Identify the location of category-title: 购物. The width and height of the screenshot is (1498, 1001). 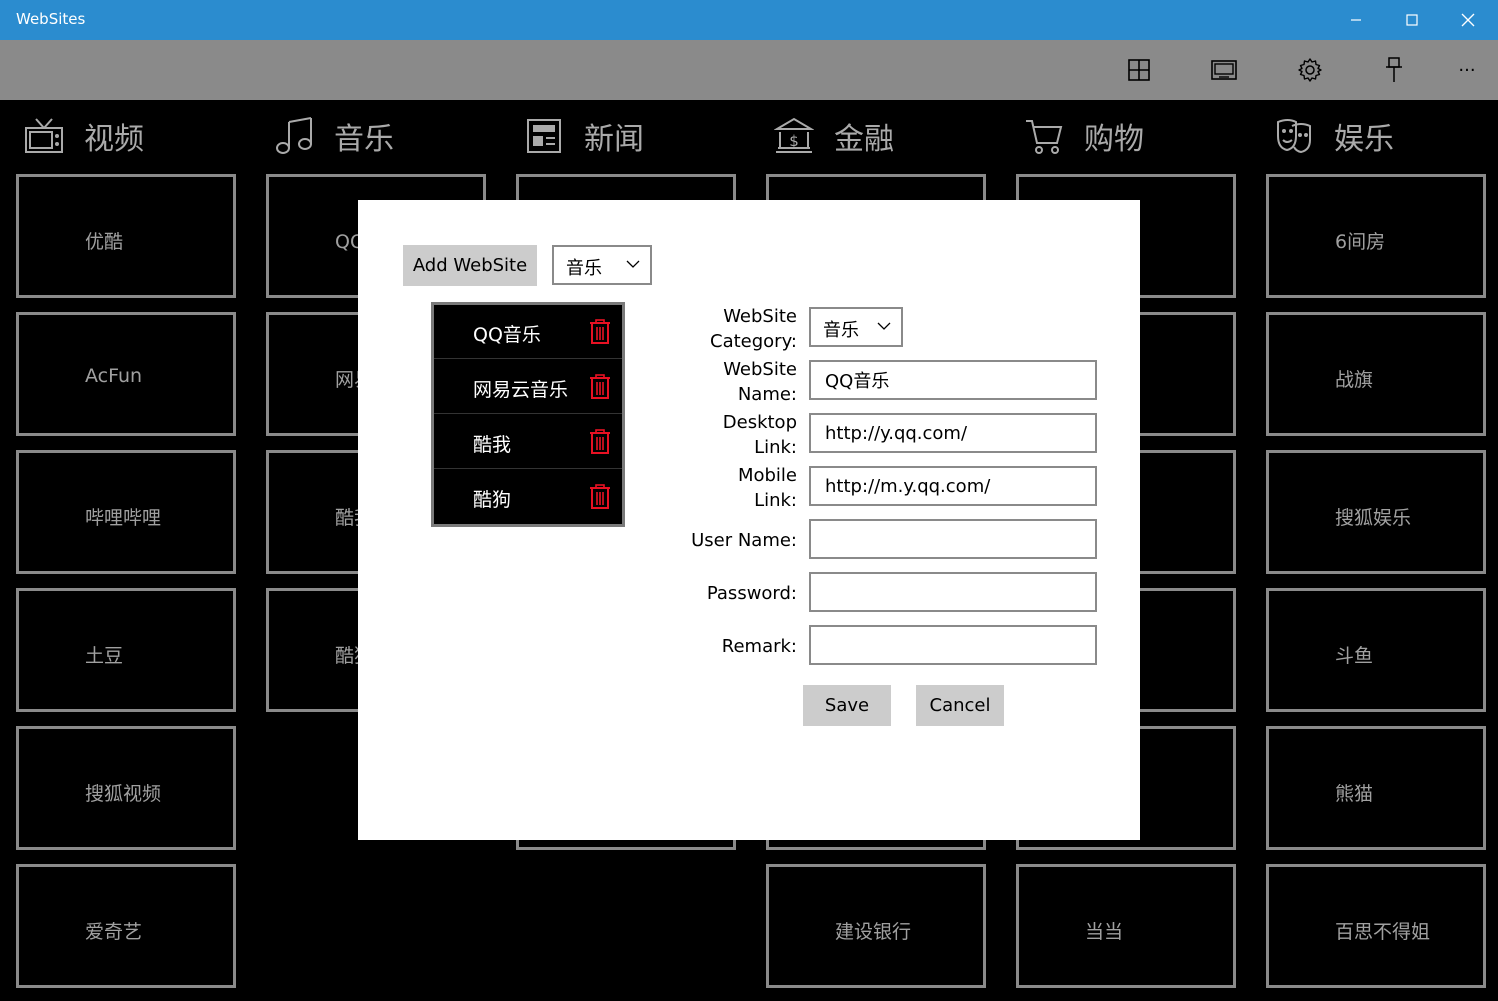
(1114, 139).